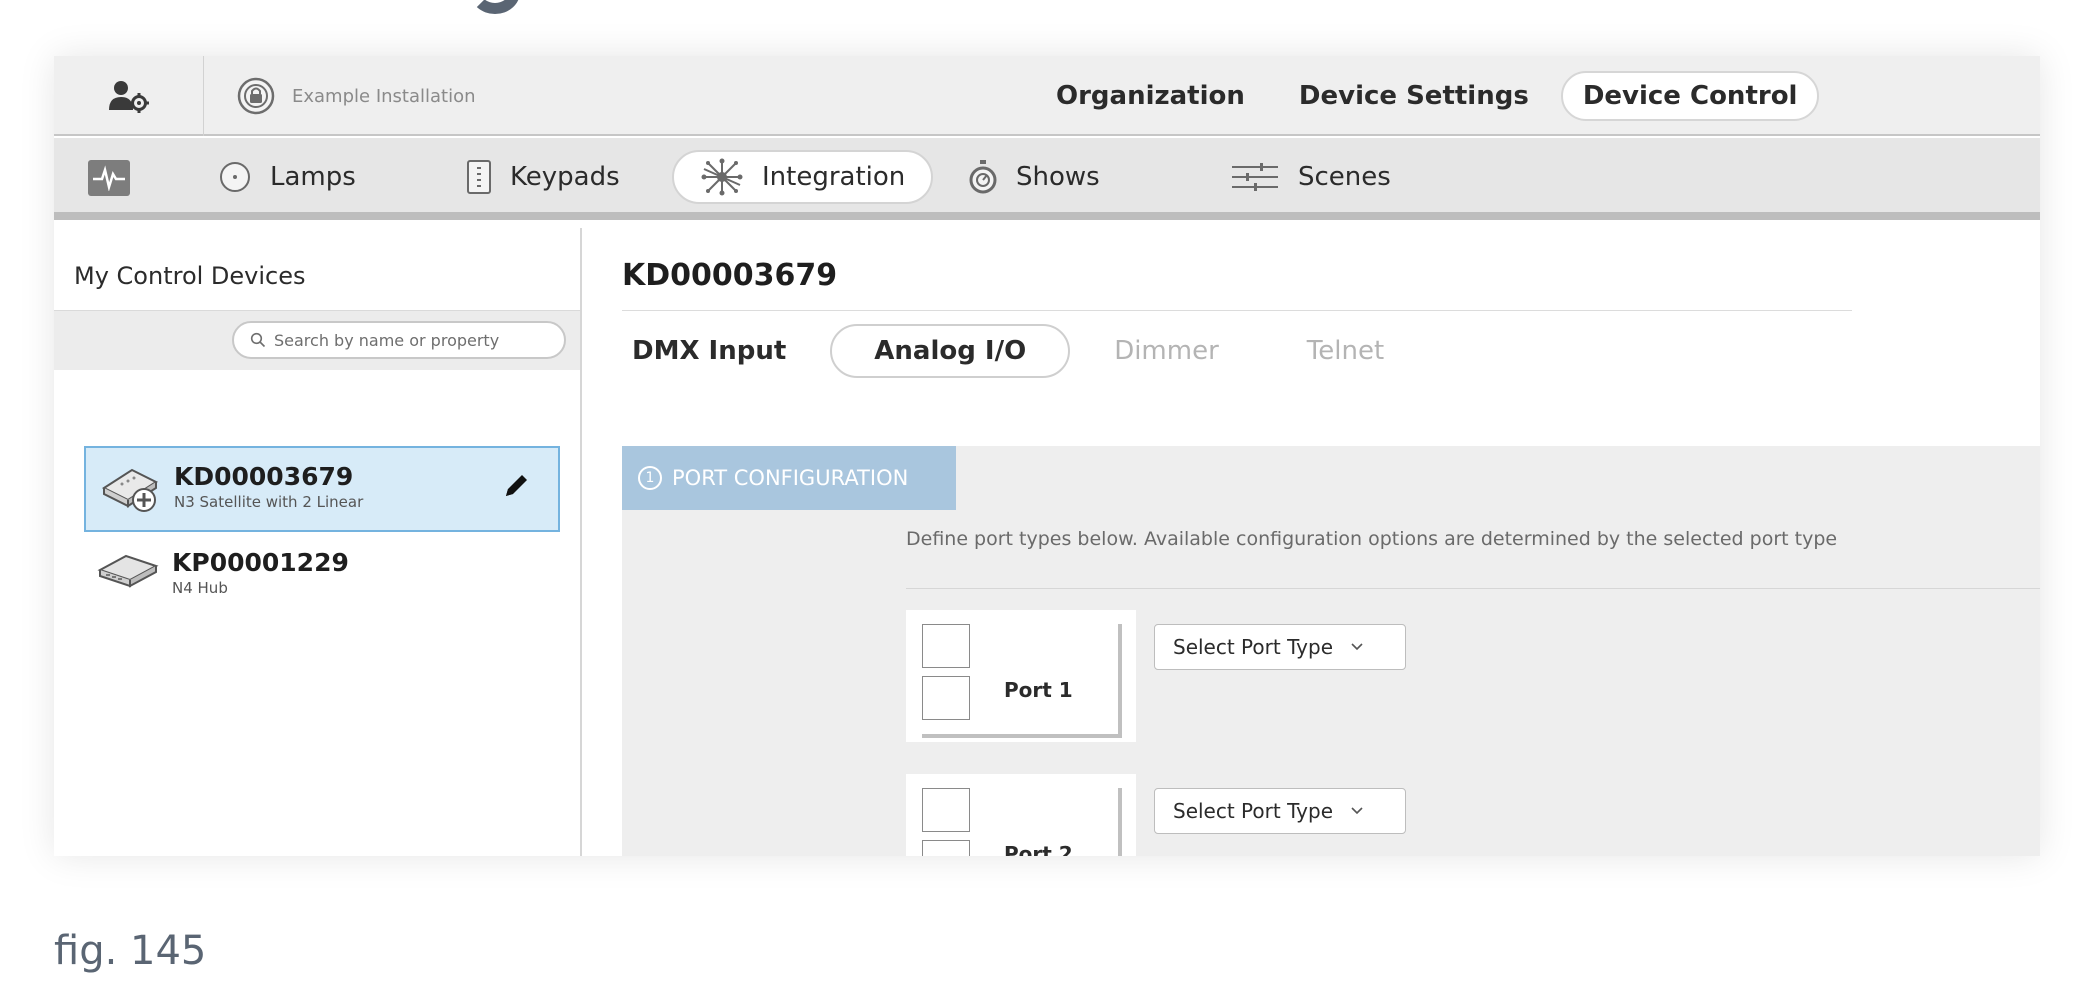  I want to click on pulse-icon, so click(109, 178).